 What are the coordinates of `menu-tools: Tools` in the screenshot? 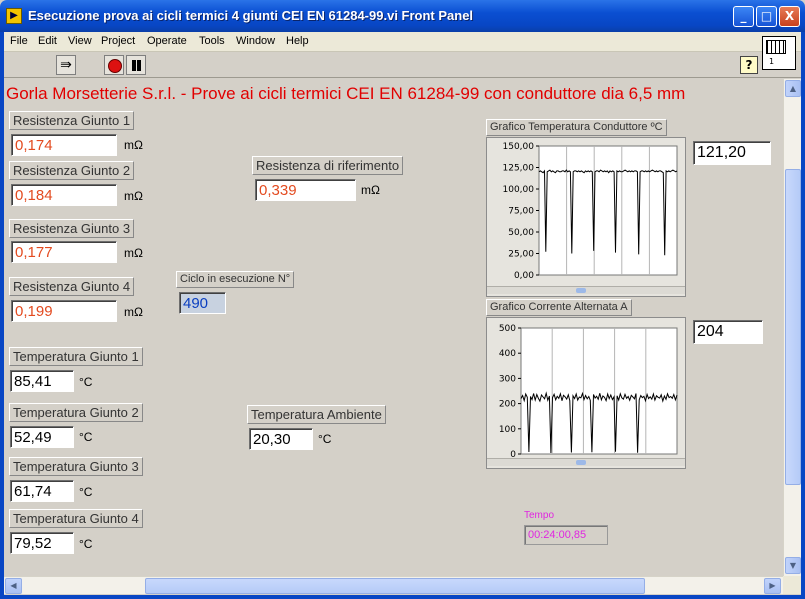 It's located at (212, 41).